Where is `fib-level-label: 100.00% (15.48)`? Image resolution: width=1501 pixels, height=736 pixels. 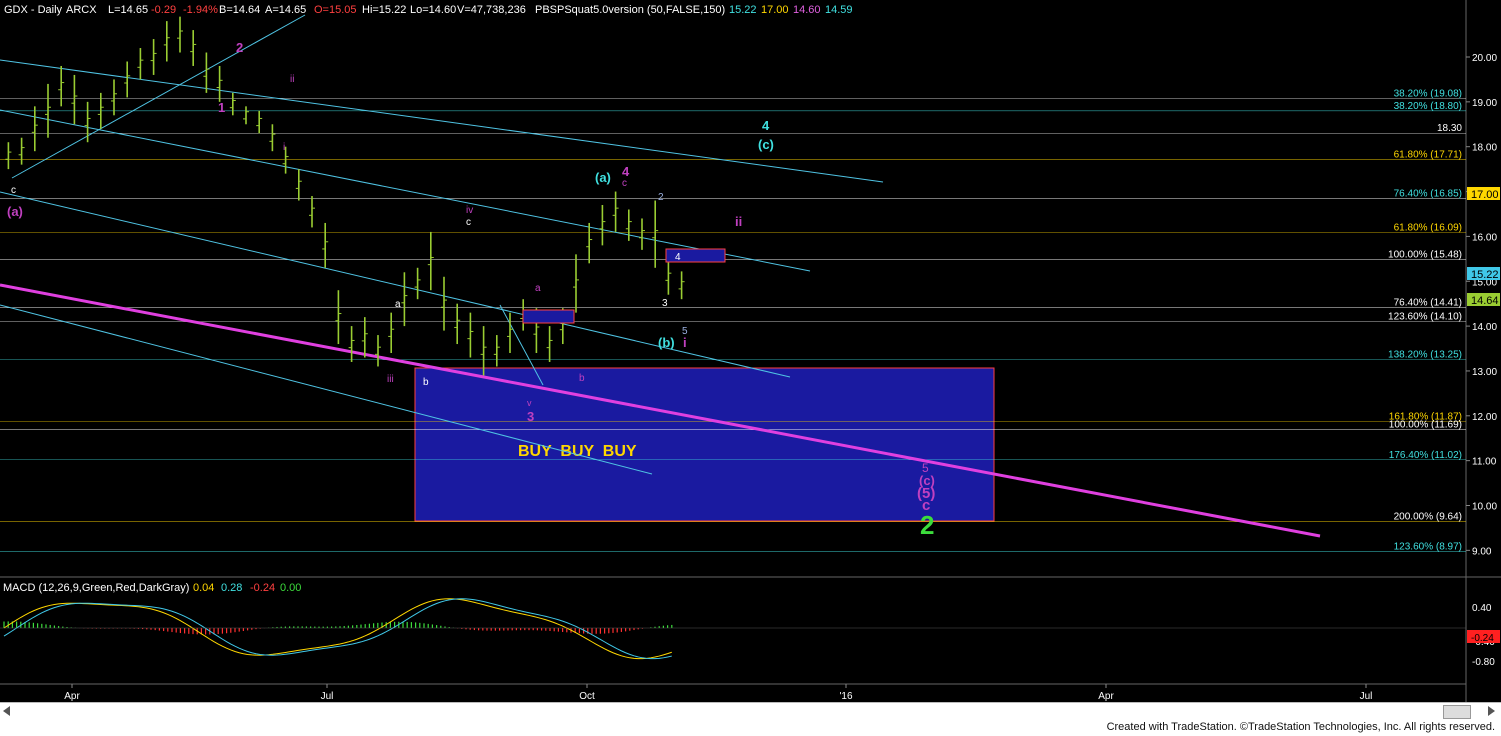 fib-level-label: 100.00% (15.48) is located at coordinates (1425, 255).